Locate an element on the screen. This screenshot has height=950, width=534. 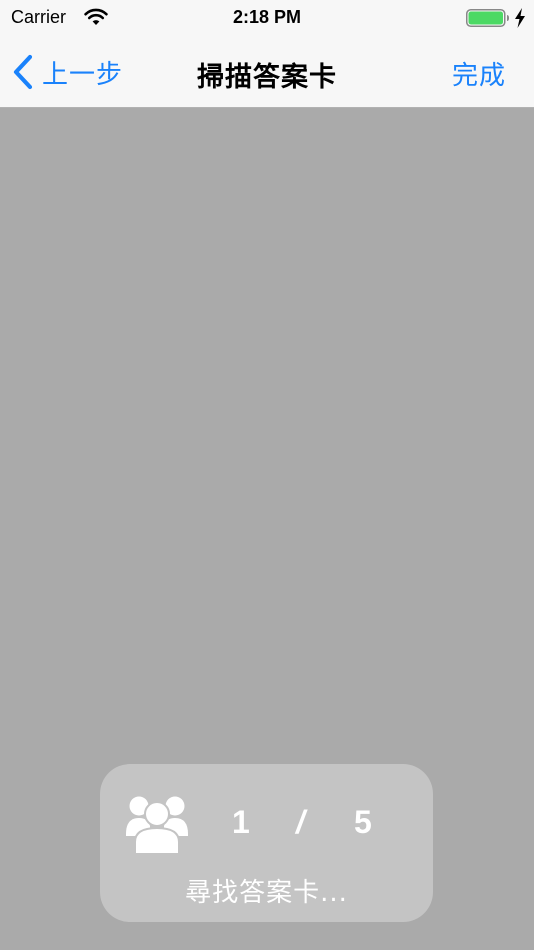
done-button: 完成 is located at coordinates (479, 73).